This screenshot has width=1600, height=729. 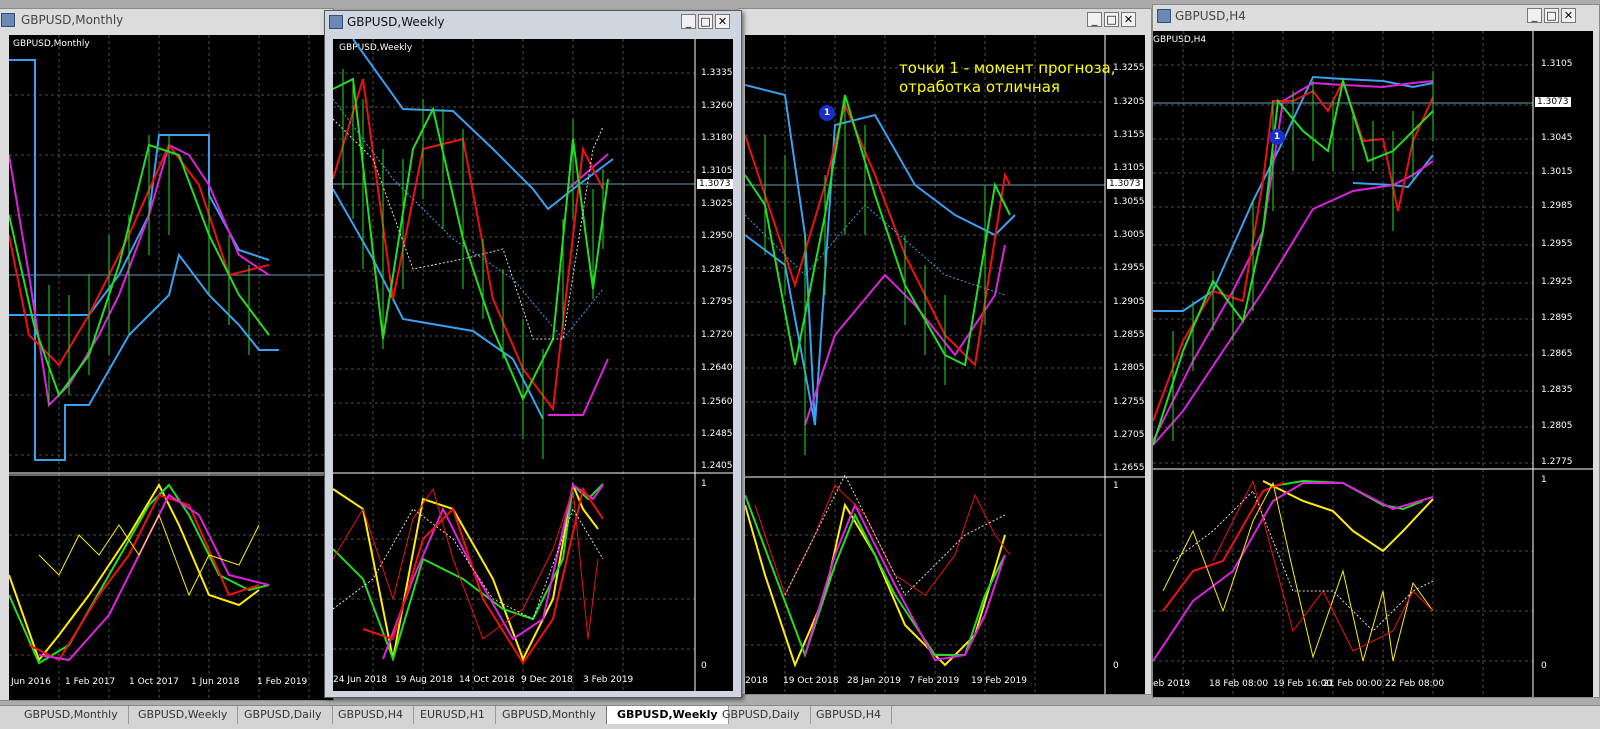 What do you see at coordinates (1129, 168) in the screenshot?
I see `daily-y-tick: 1.3105` at bounding box center [1129, 168].